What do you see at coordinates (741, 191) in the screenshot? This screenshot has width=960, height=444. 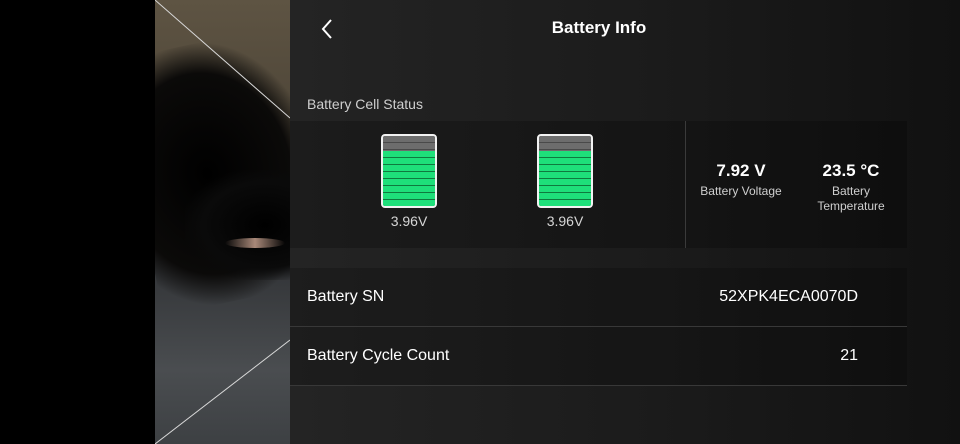 I see `battery-voltage-label: Battery Voltage` at bounding box center [741, 191].